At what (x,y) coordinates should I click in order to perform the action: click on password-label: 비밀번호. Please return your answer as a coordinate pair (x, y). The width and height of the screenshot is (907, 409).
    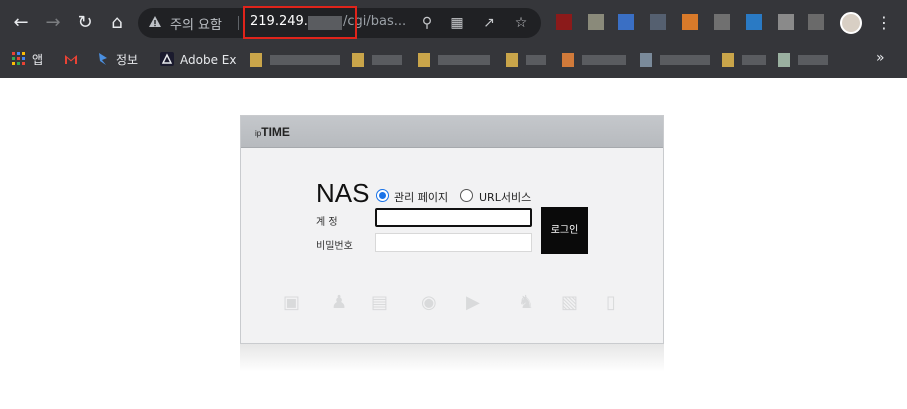
    Looking at the image, I should click on (334, 246).